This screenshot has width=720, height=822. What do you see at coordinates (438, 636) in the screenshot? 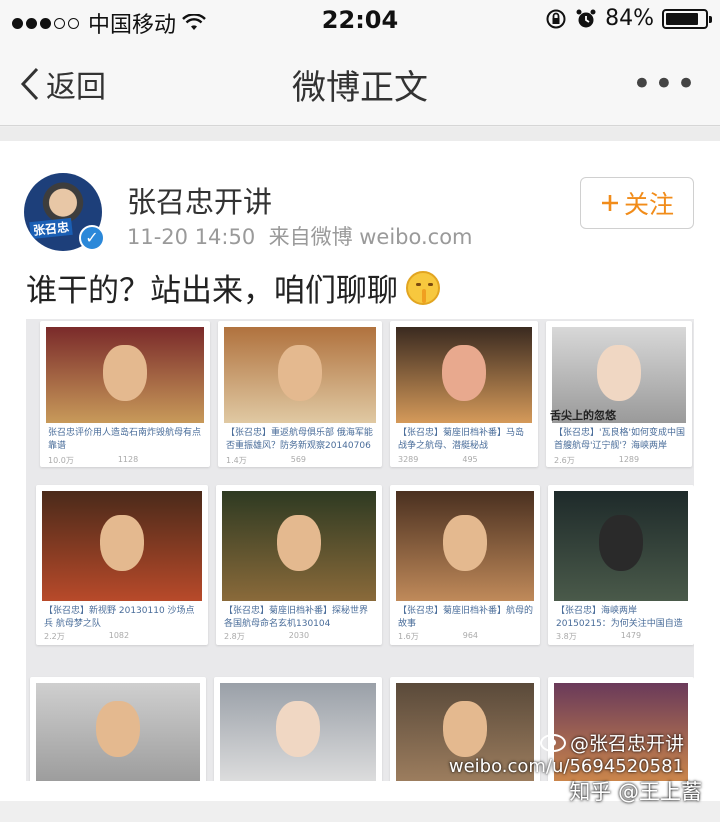
I see `thumbnail-stats: 1.6万 964` at bounding box center [438, 636].